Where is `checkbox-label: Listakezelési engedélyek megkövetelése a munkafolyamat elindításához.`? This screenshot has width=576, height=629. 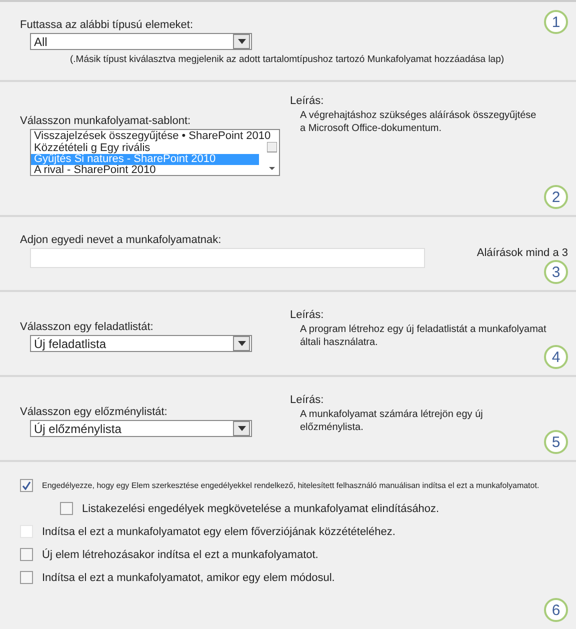 checkbox-label: Listakezelési engedélyek megkövetelése a munkafolyamat elindításához. is located at coordinates (261, 508).